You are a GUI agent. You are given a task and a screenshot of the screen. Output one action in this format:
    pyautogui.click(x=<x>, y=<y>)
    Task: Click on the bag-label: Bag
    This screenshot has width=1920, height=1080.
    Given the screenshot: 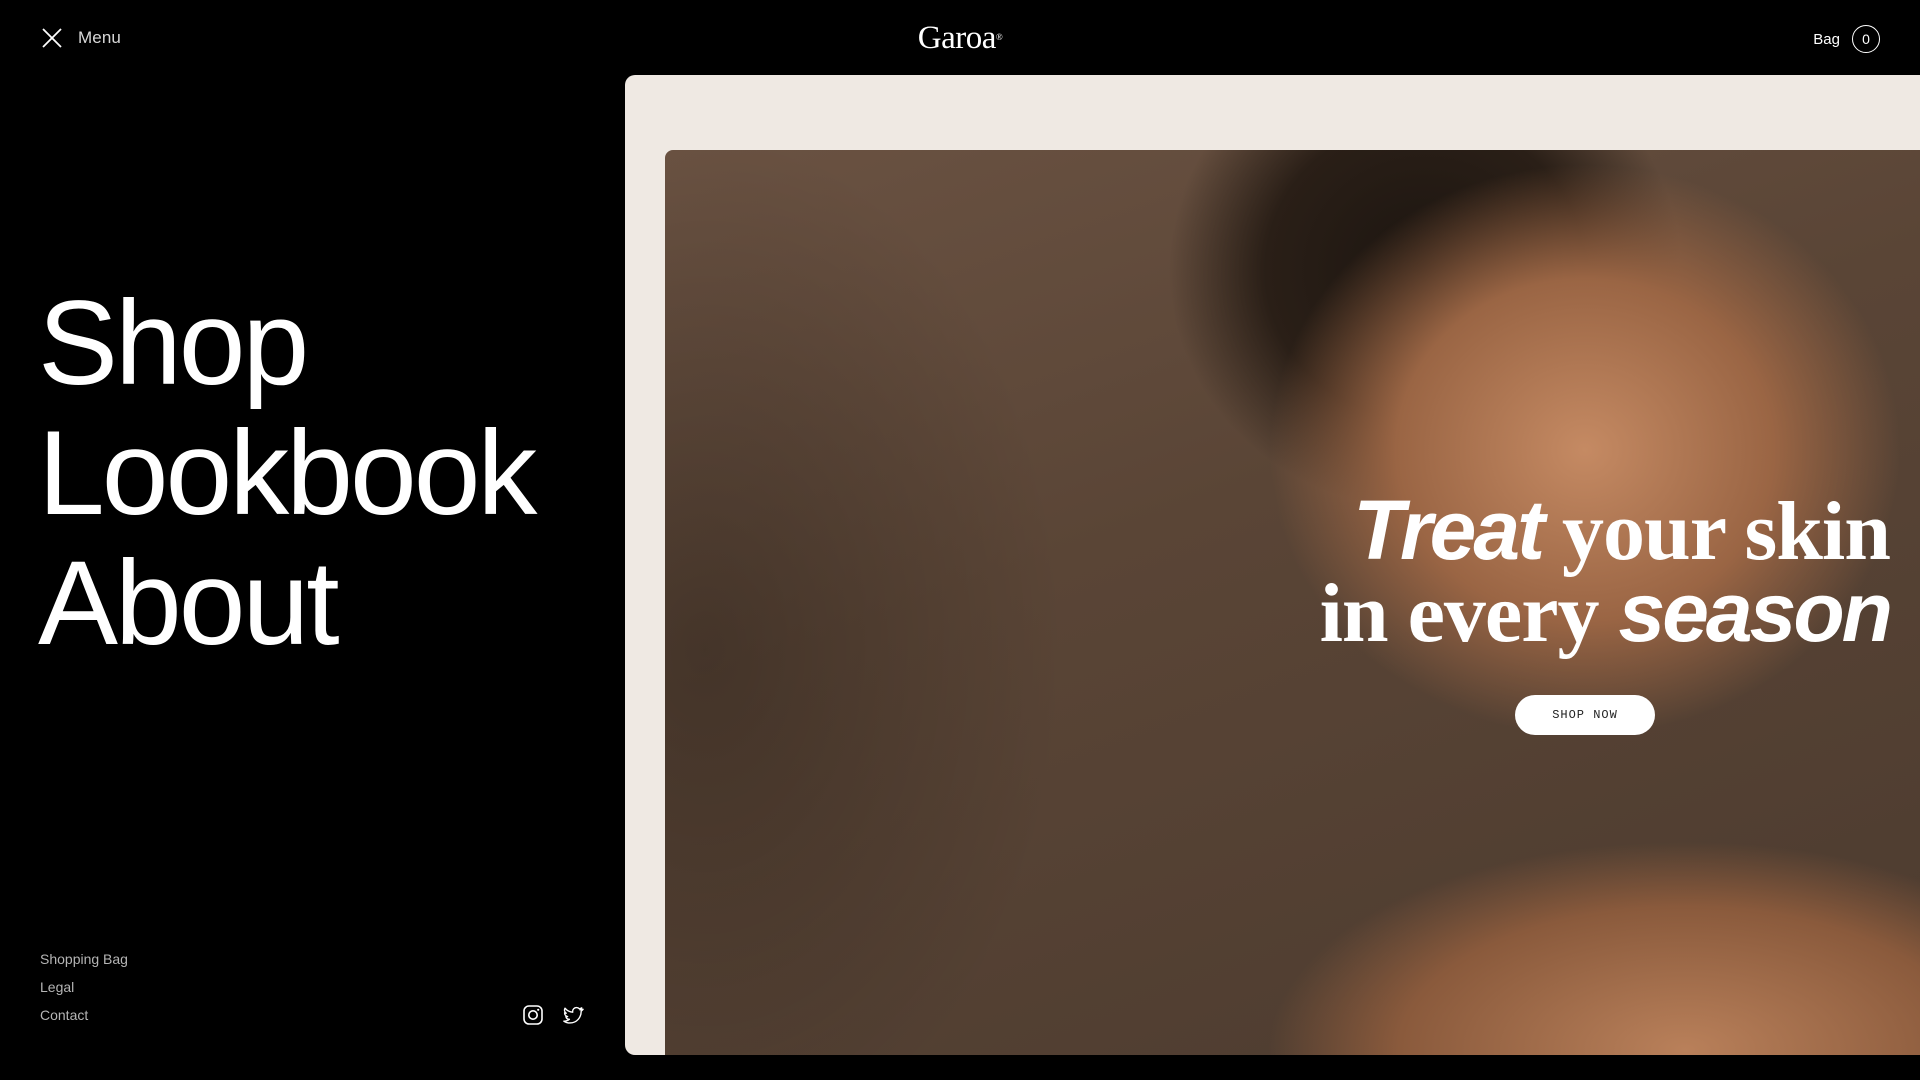 What is the action you would take?
    pyautogui.click(x=1826, y=39)
    